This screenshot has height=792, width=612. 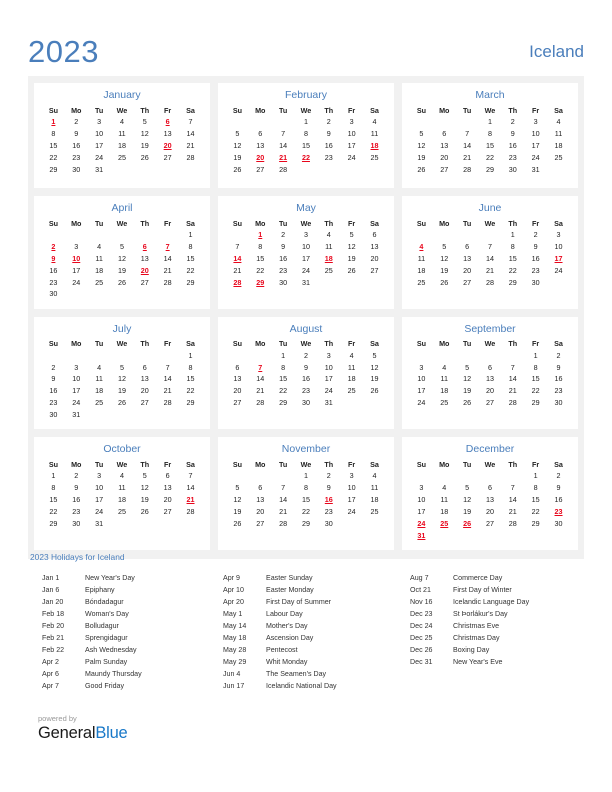 What do you see at coordinates (351, 146) in the screenshot?
I see `day-cell: 17` at bounding box center [351, 146].